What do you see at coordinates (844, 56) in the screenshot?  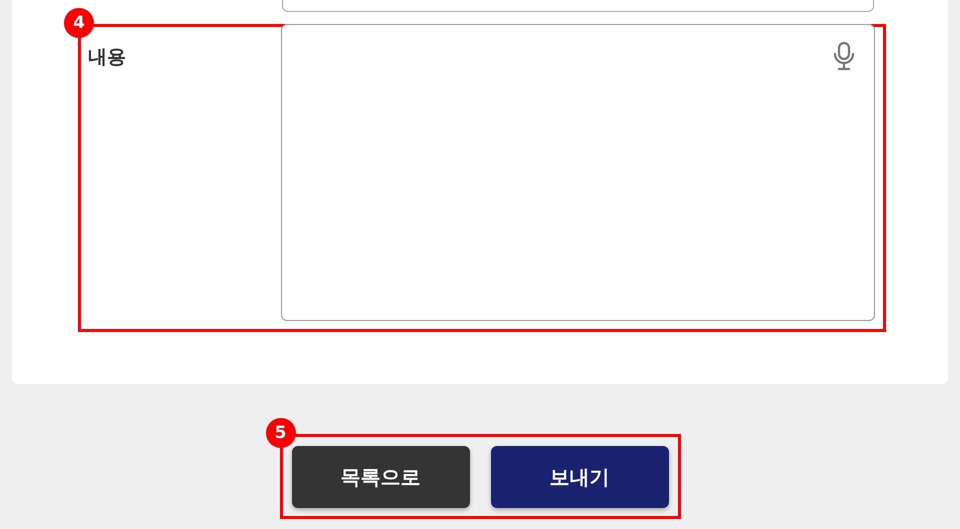 I see `microphone-icon` at bounding box center [844, 56].